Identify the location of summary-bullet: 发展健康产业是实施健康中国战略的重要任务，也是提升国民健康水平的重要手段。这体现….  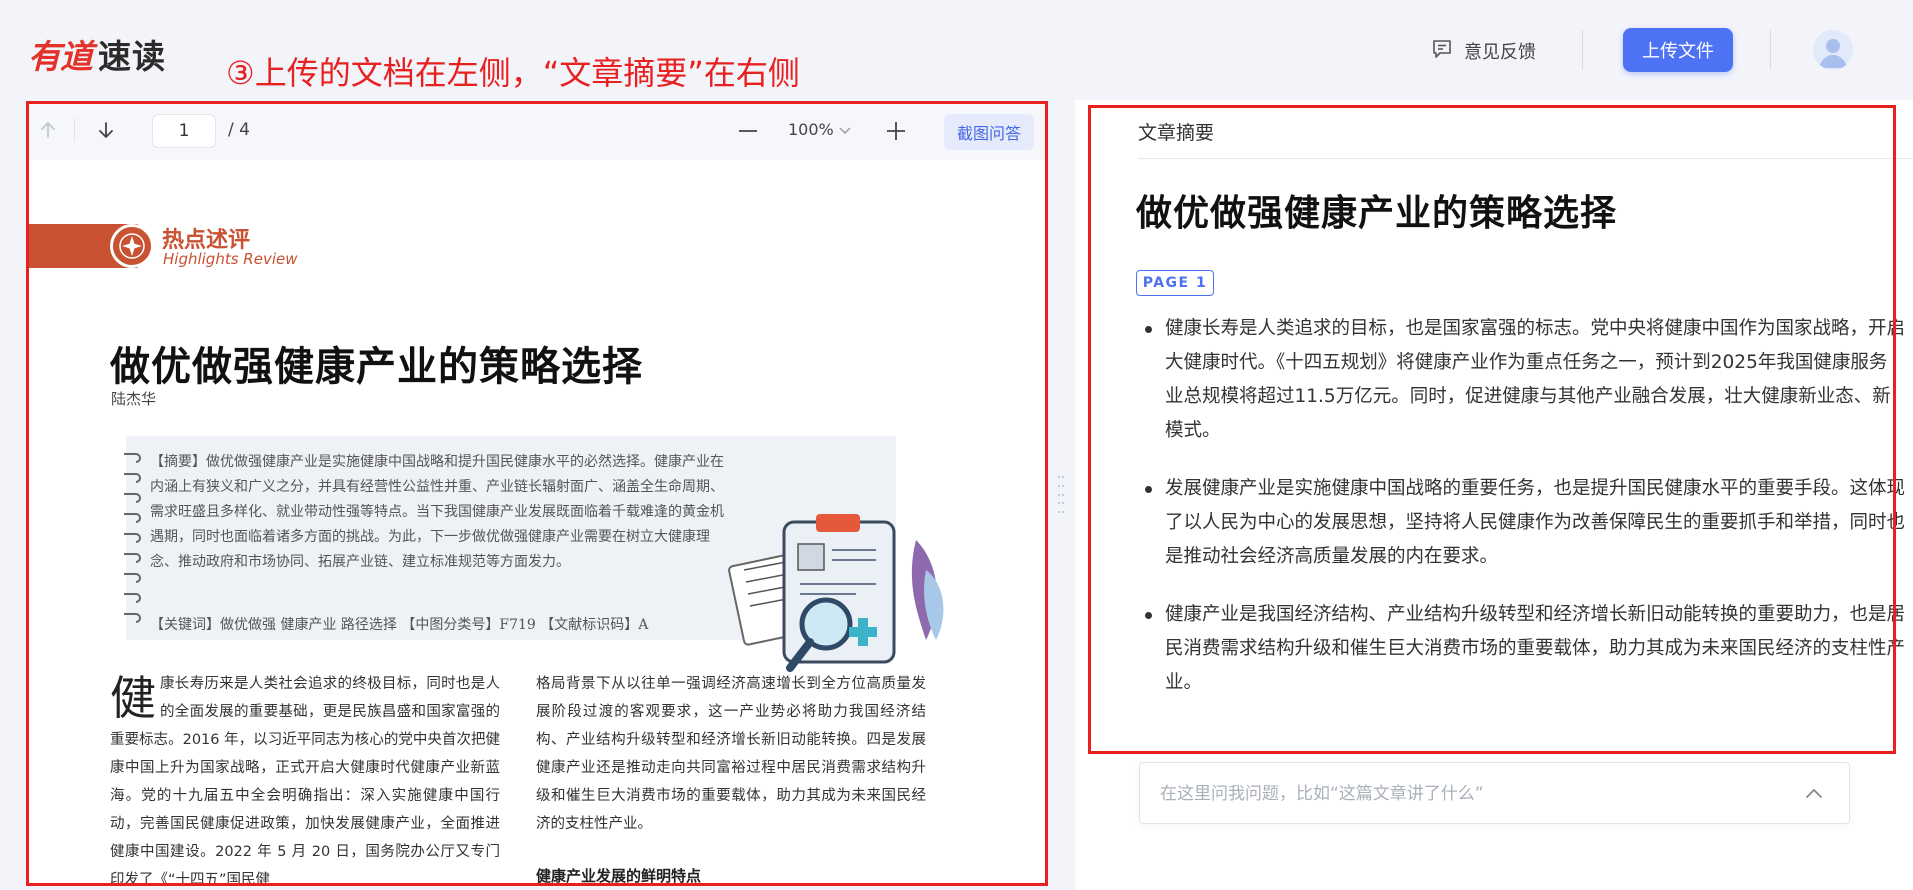
(1525, 523).